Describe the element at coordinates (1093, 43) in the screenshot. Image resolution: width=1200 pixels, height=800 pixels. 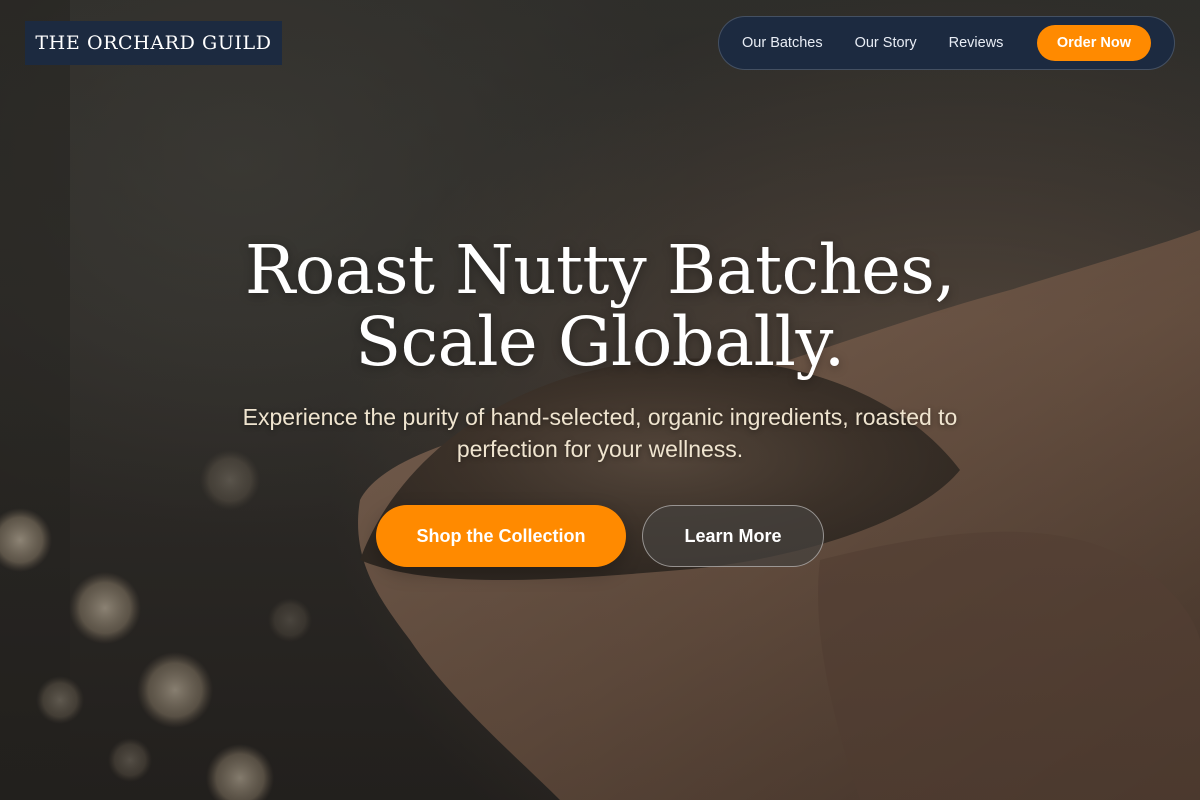
I see `order-now-button: Order Now` at that location.